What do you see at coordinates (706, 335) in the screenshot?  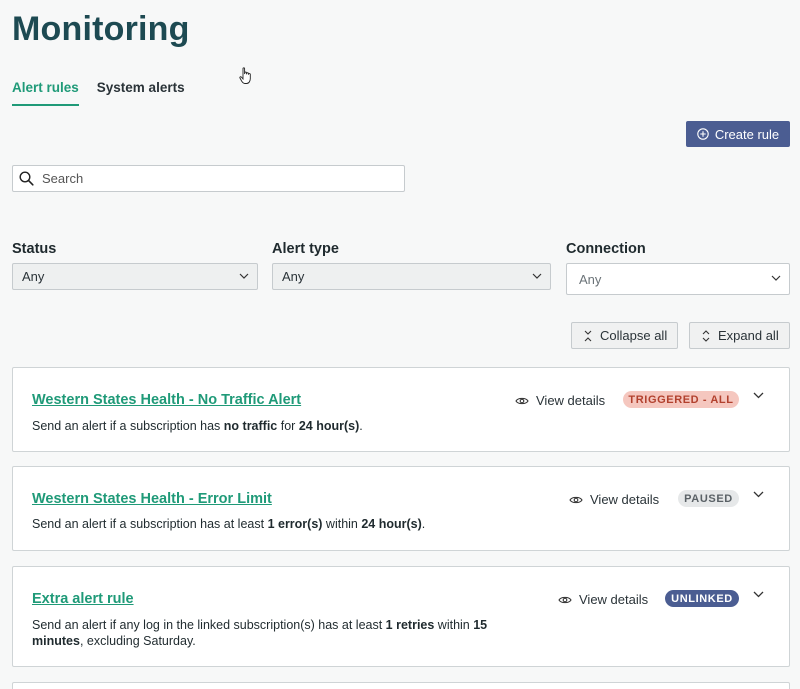 I see `expand-icon` at bounding box center [706, 335].